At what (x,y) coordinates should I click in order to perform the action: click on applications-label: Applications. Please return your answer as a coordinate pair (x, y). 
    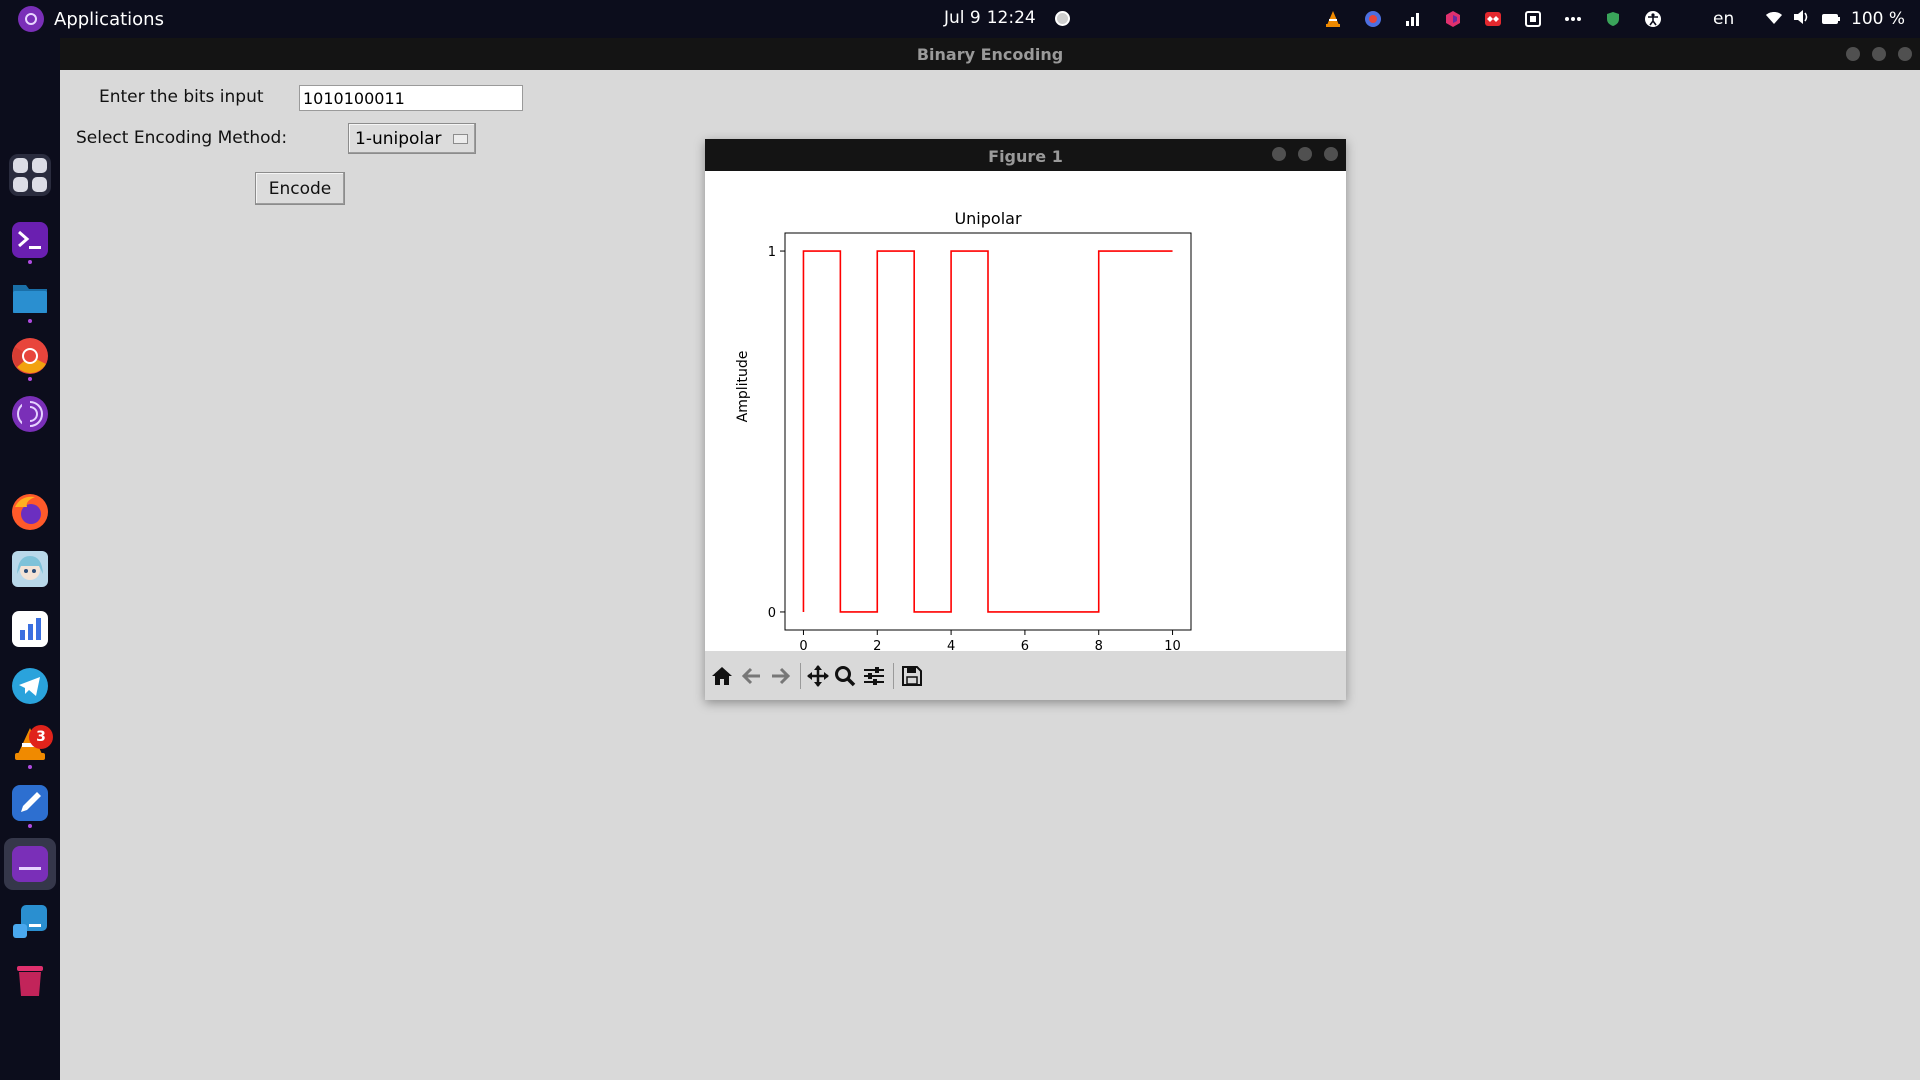
    Looking at the image, I should click on (109, 19).